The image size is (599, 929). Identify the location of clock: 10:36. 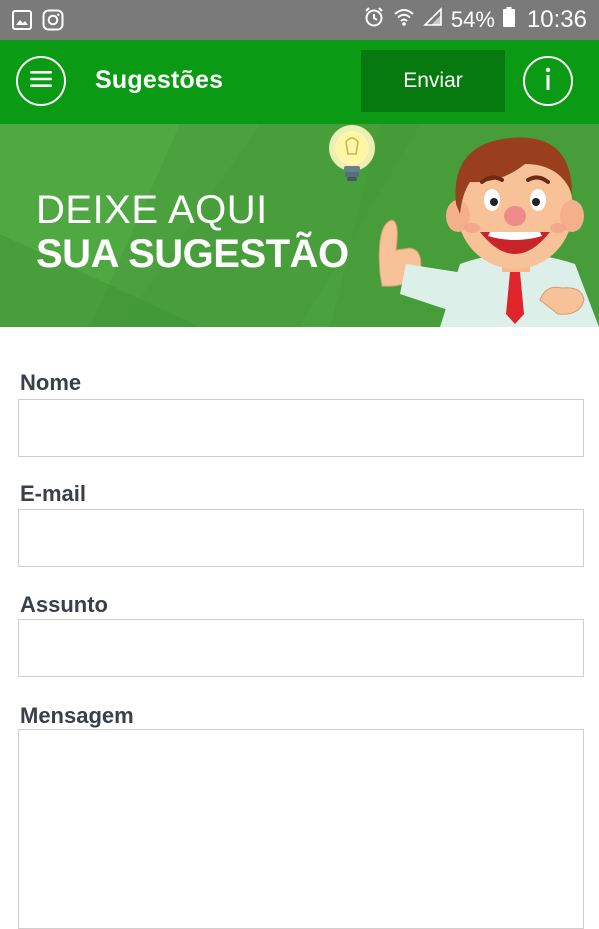
(556, 19).